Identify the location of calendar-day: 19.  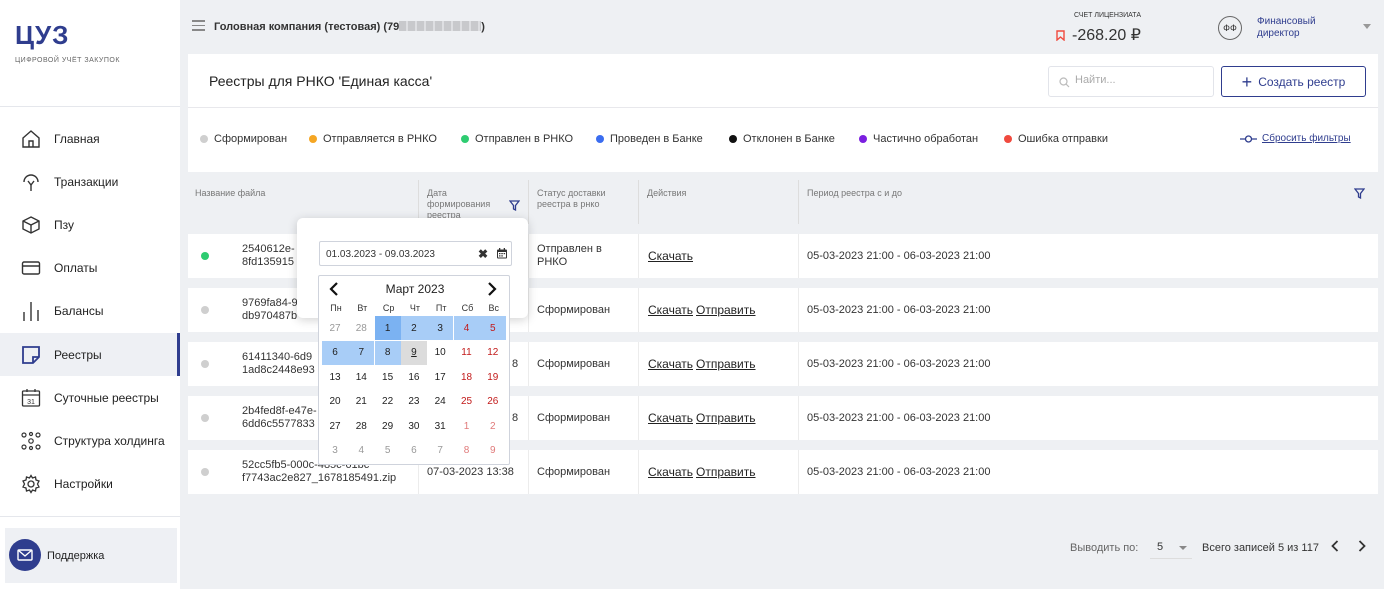
(493, 377).